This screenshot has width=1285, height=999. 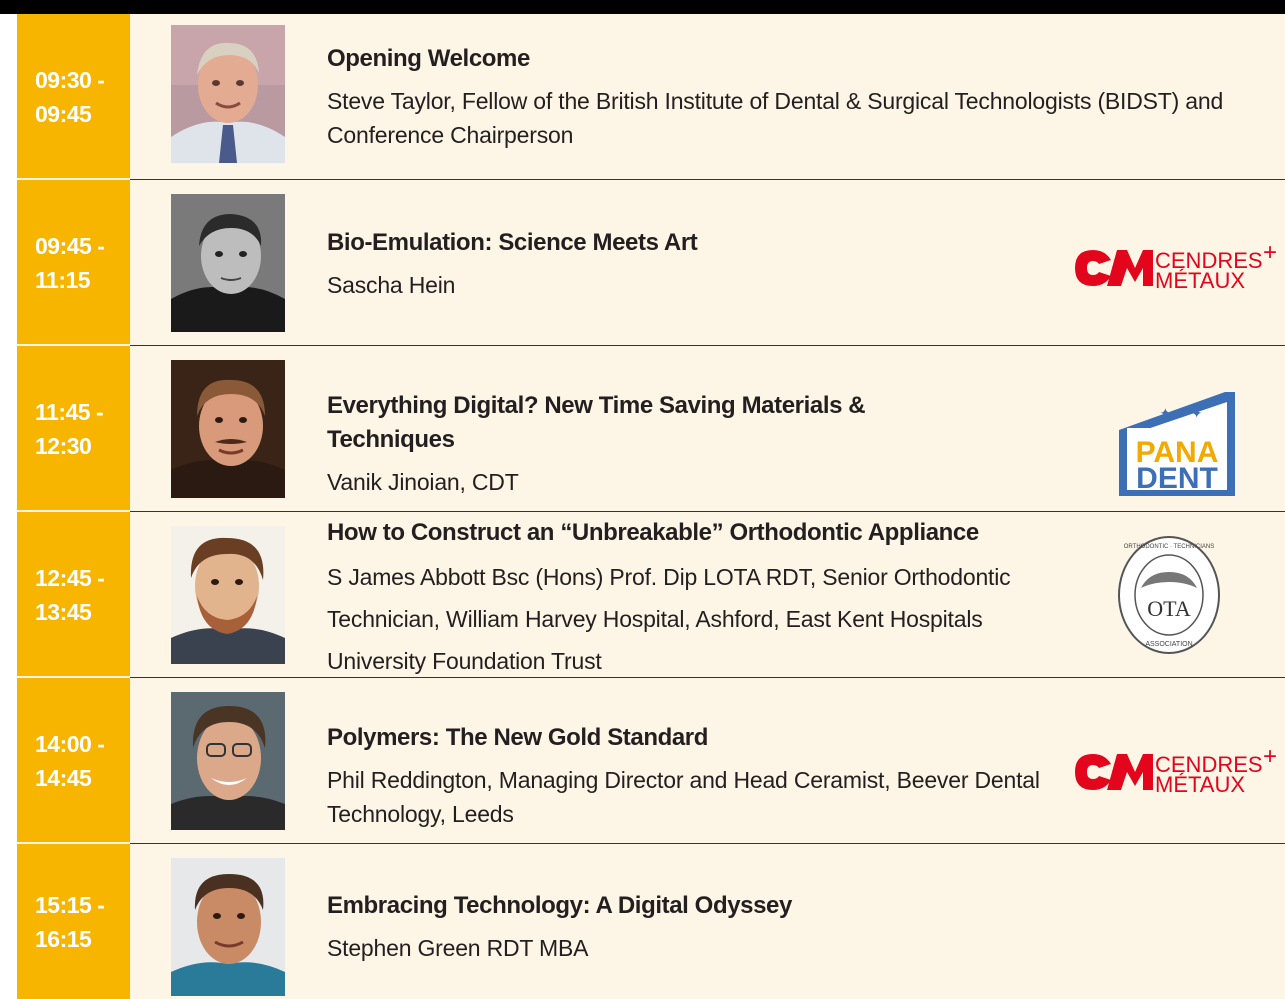 What do you see at coordinates (73, 429) in the screenshot?
I see `session-time: 11:45 - 12:30` at bounding box center [73, 429].